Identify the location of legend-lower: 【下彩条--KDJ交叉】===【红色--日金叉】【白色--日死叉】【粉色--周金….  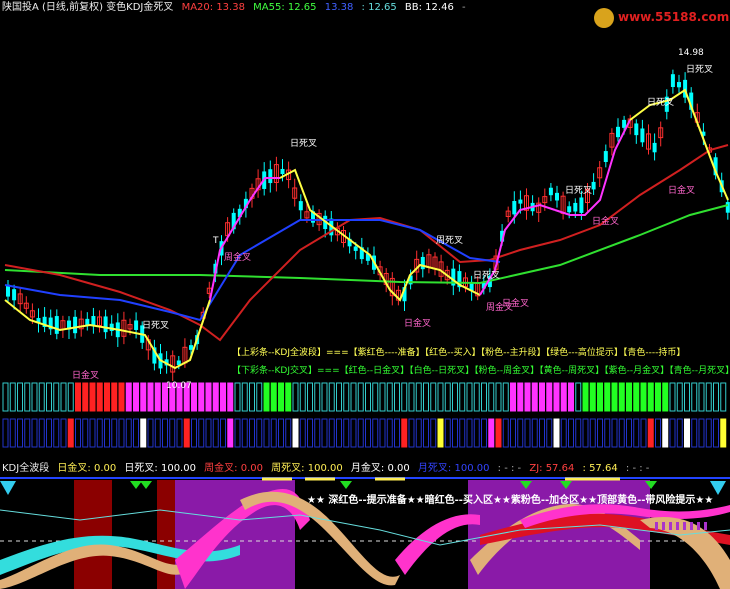
(481, 371).